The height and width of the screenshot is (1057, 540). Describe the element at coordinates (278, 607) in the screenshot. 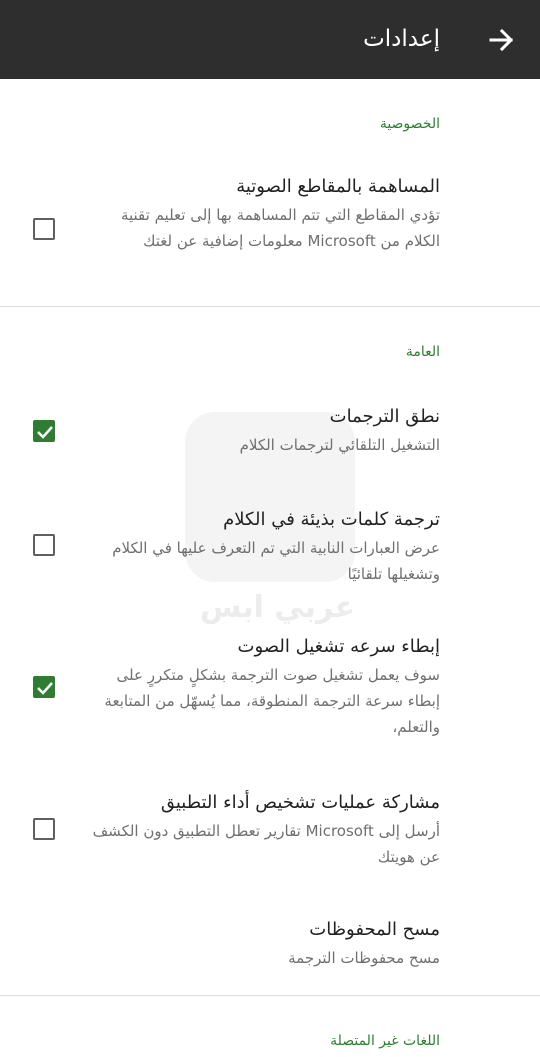

I see `watermark-text: عربي ابس` at that location.